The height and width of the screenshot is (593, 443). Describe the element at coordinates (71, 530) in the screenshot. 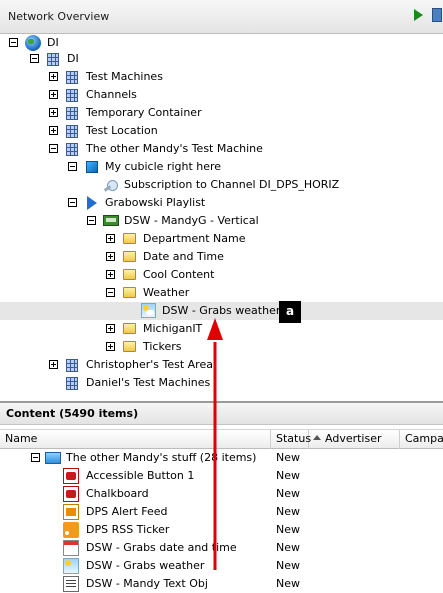

I see `rss-icon` at that location.